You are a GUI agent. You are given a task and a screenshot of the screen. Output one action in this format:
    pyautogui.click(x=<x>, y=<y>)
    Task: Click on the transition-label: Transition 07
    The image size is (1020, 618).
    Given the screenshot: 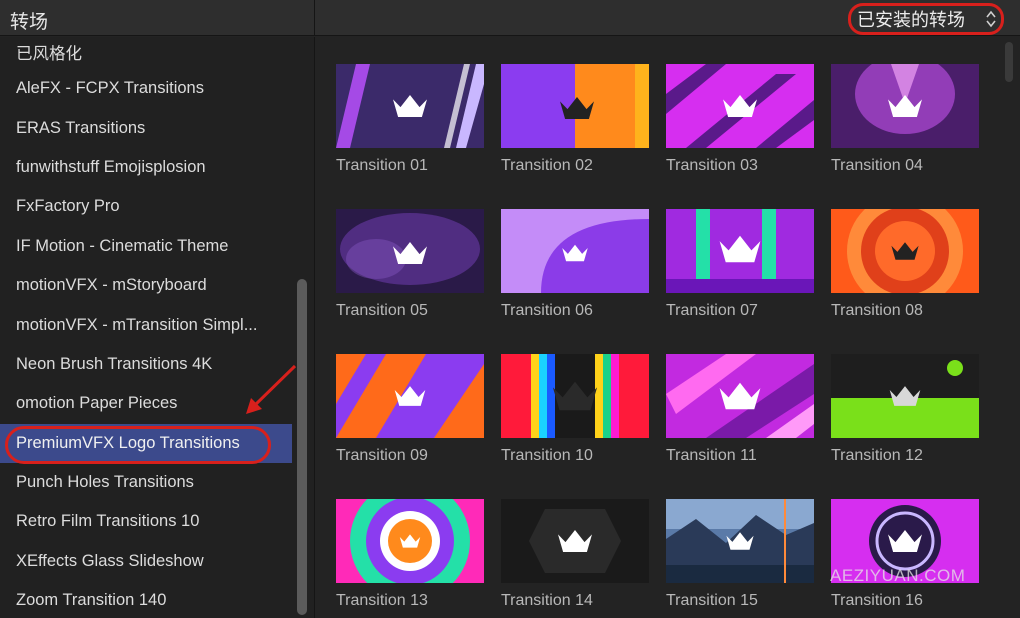 What is the action you would take?
    pyautogui.click(x=712, y=310)
    